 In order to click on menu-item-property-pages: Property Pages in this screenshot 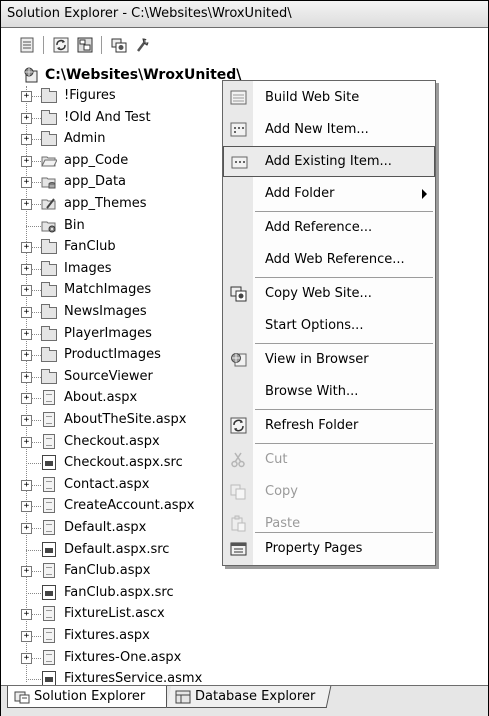, I will do `click(329, 548)`.